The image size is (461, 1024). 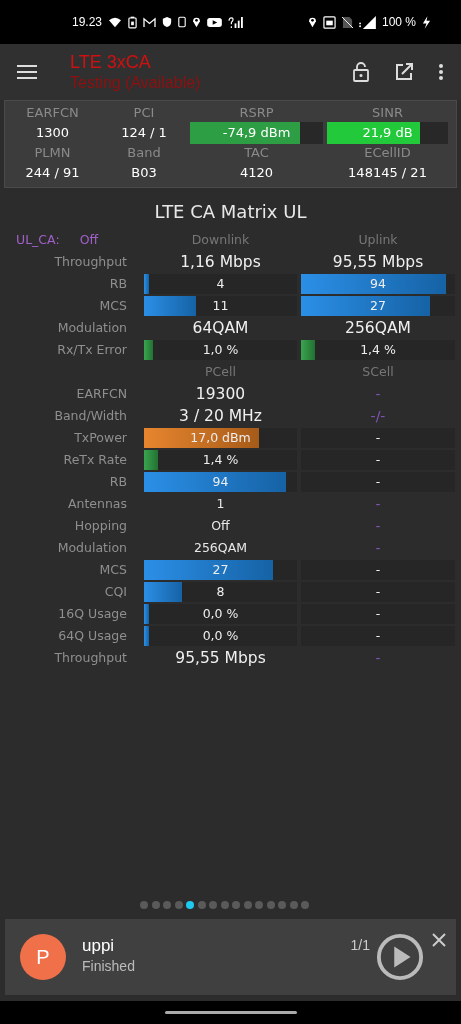 I want to click on table-value: 1, so click(x=220, y=504).